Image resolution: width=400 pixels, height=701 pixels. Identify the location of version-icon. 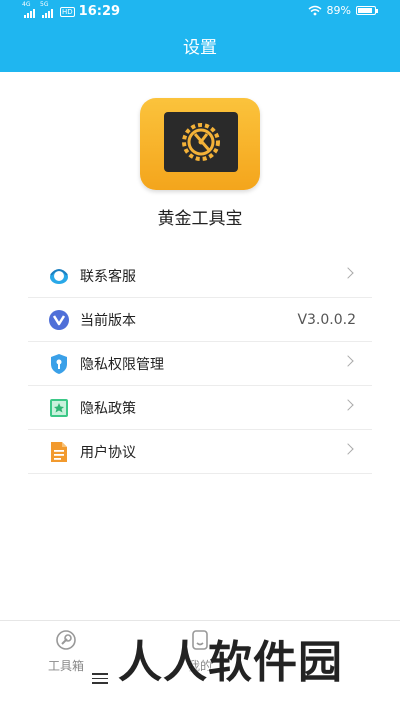
(59, 320).